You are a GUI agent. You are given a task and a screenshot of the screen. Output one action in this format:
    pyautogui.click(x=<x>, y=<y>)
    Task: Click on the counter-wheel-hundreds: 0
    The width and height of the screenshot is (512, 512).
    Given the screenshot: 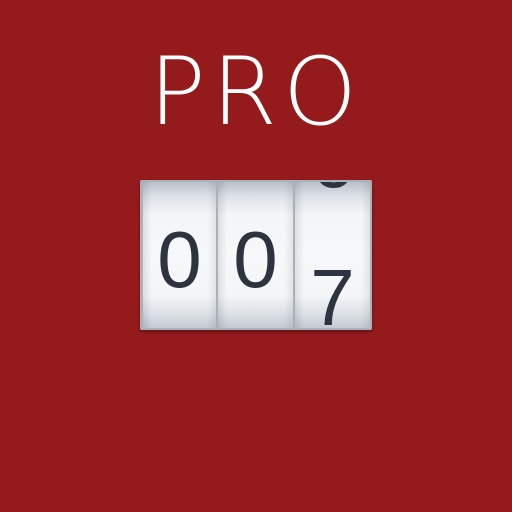 What is the action you would take?
    pyautogui.click(x=179, y=255)
    